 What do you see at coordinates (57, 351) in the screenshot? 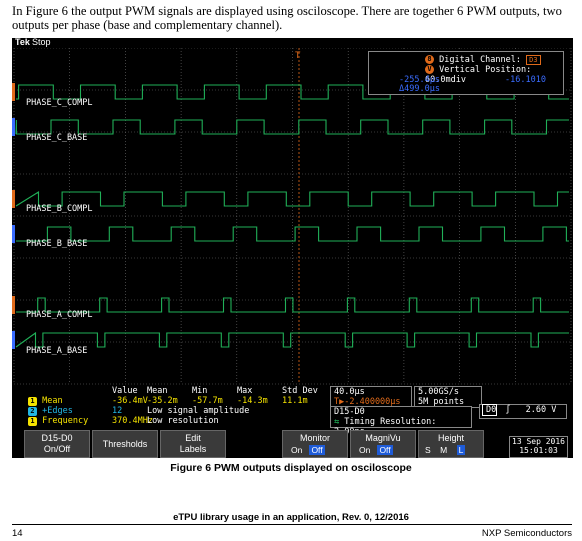
I see `channel-label-phase-a-base: PHASE_A_BASE` at bounding box center [57, 351].